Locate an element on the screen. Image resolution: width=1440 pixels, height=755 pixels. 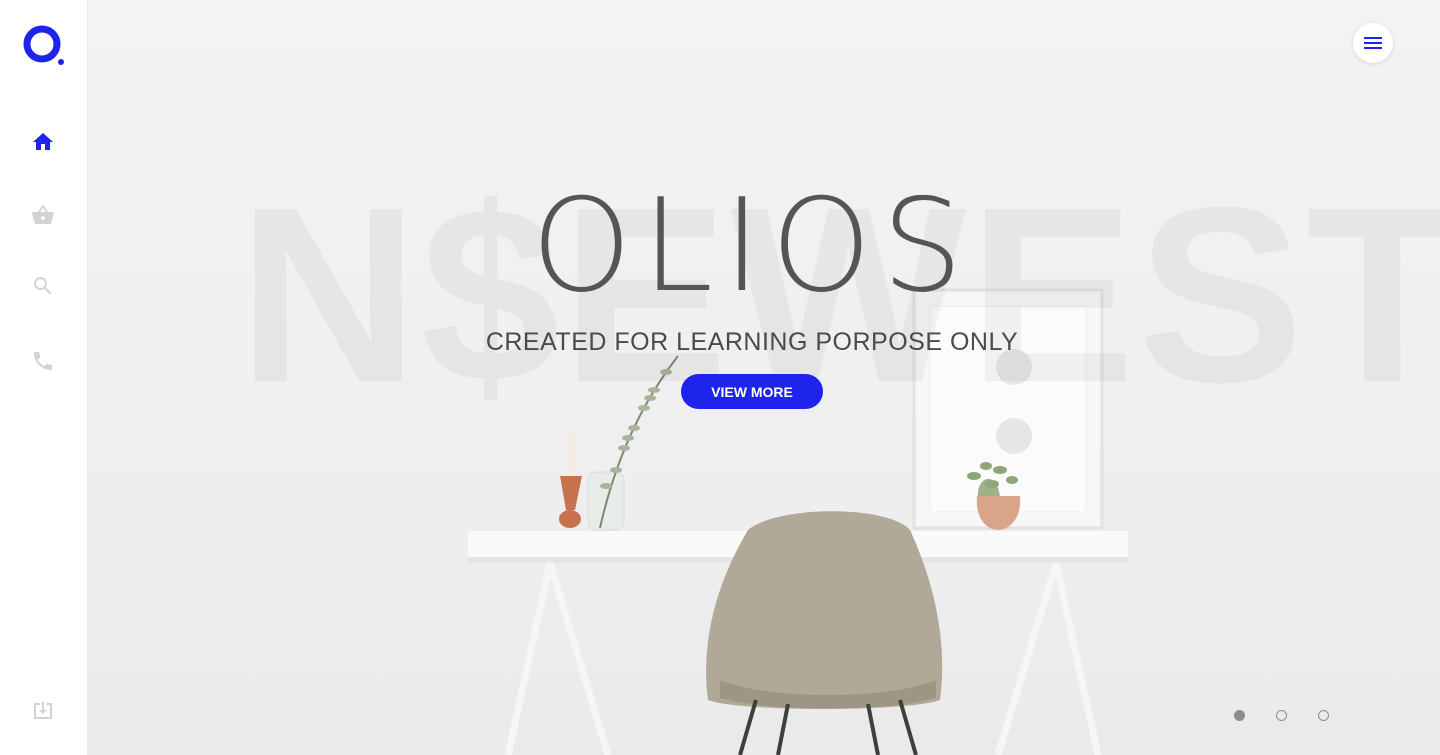
sidebar-item-cart is located at coordinates (43, 215).